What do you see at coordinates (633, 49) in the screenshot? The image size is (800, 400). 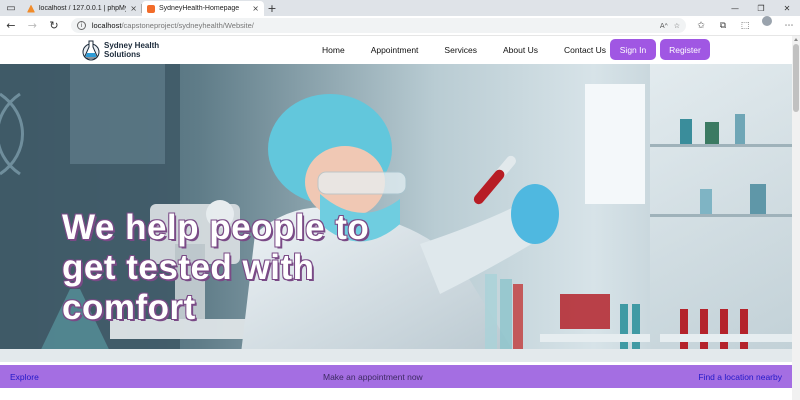 I see `sign-in-button: Sign In` at bounding box center [633, 49].